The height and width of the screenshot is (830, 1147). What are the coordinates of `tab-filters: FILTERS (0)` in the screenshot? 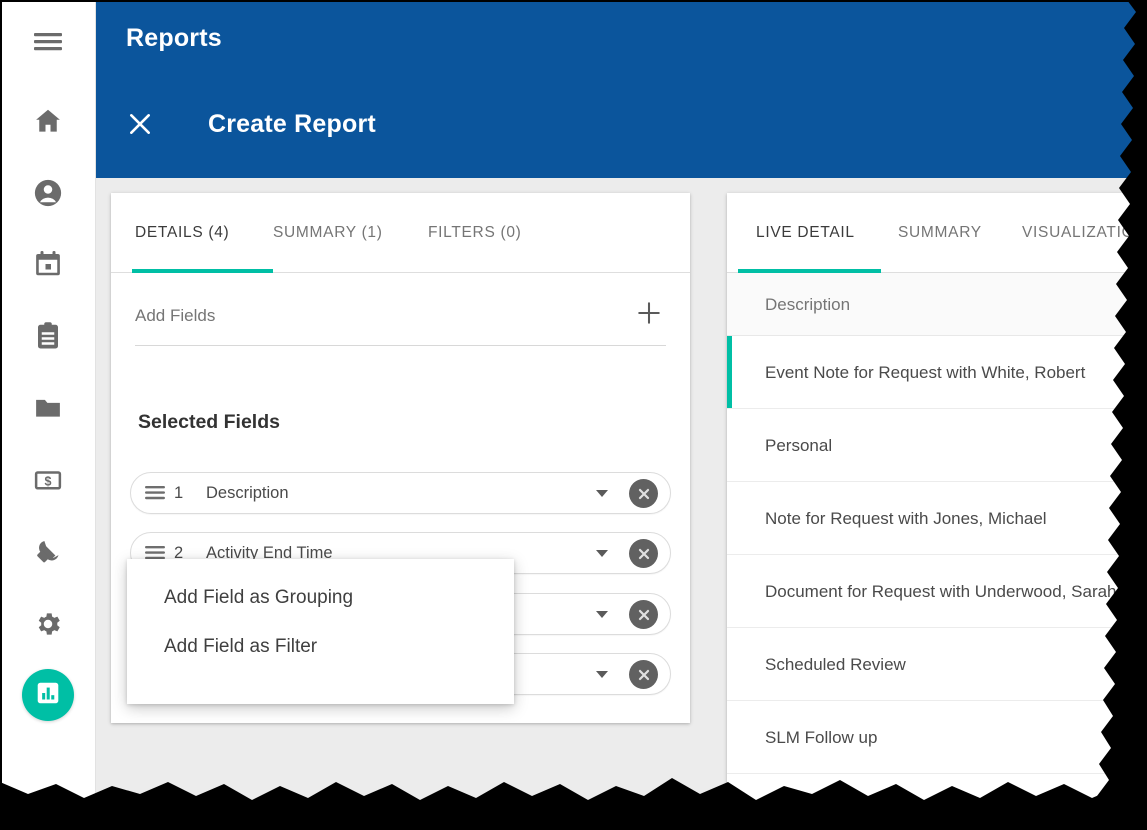 It's located at (475, 233).